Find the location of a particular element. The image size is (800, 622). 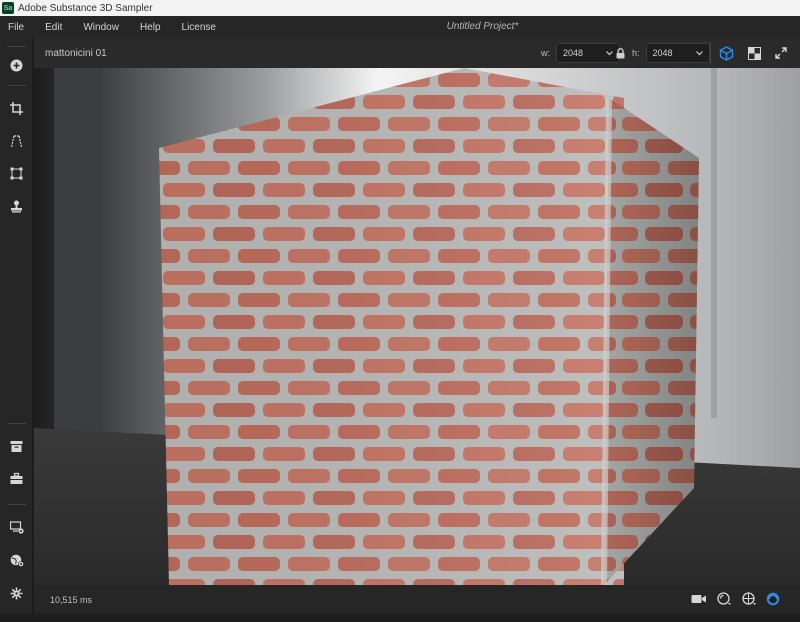

width-value: 2048 is located at coordinates (573, 53).